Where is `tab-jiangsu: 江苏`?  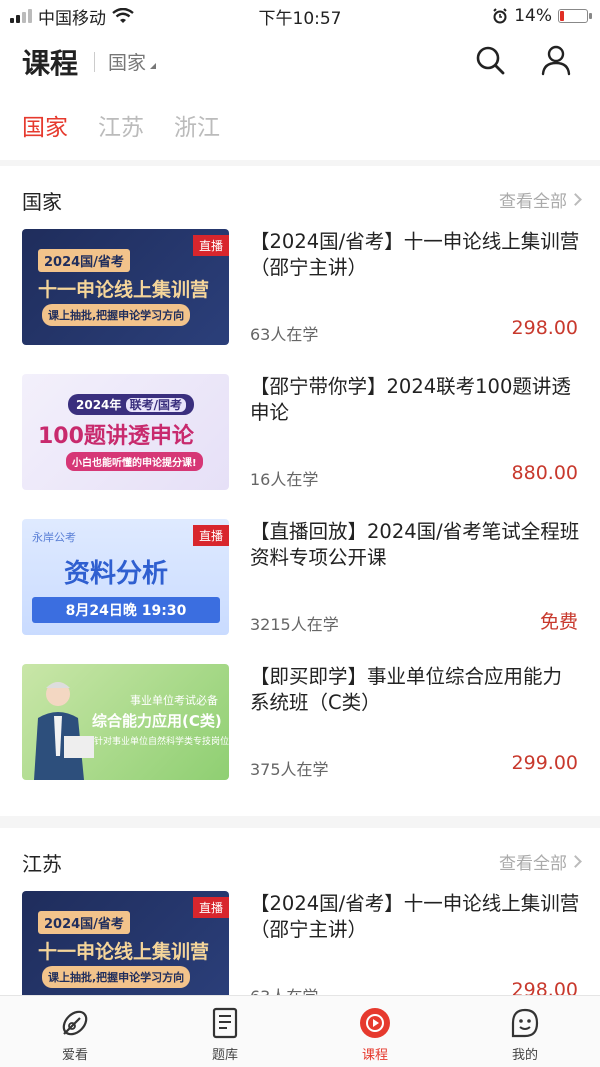 tab-jiangsu: 江苏 is located at coordinates (121, 125).